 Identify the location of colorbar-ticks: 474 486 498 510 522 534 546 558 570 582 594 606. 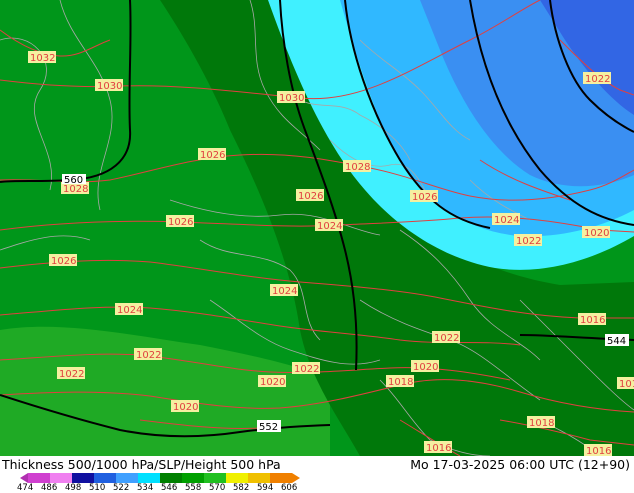
(161, 488).